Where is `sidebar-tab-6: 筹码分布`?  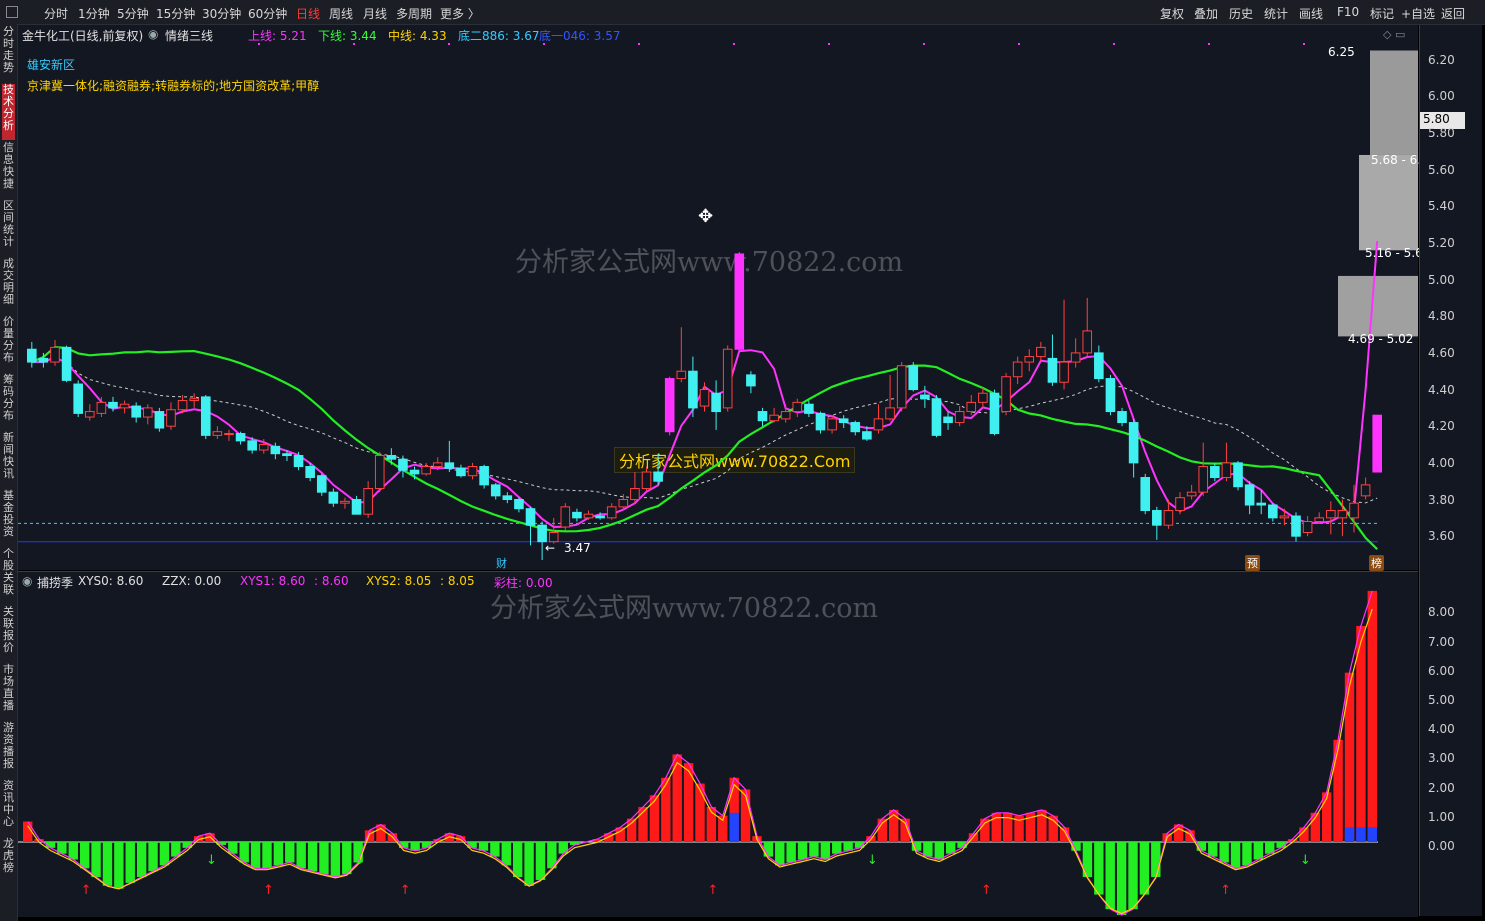 sidebar-tab-6: 筹码分布 is located at coordinates (8, 402).